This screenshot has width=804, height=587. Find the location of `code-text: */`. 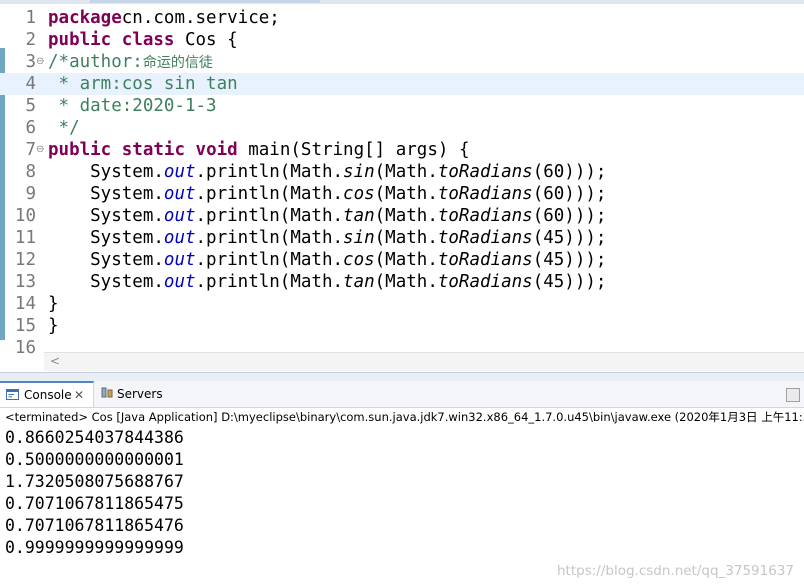

code-text: */ is located at coordinates (64, 128).